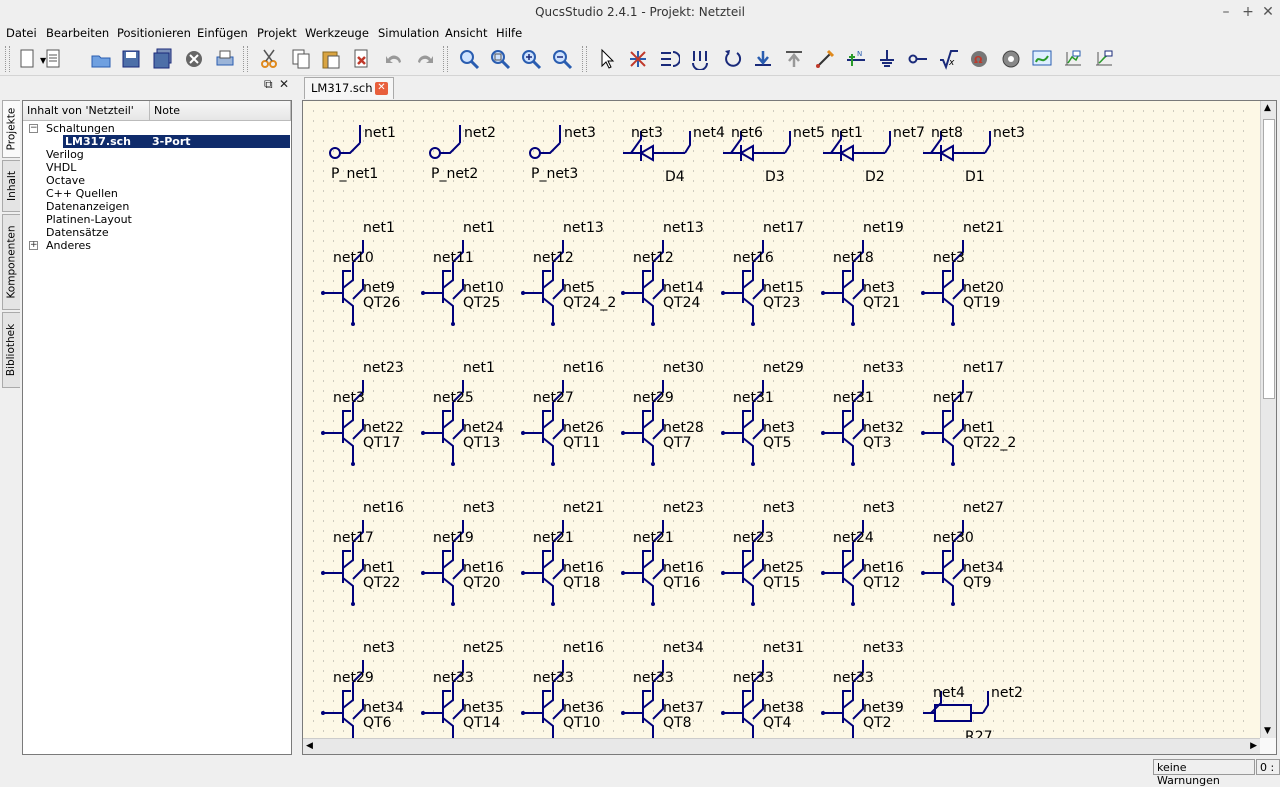  Describe the element at coordinates (309, 746) in the screenshot. I see `scroll-left-icon: ◀` at that location.